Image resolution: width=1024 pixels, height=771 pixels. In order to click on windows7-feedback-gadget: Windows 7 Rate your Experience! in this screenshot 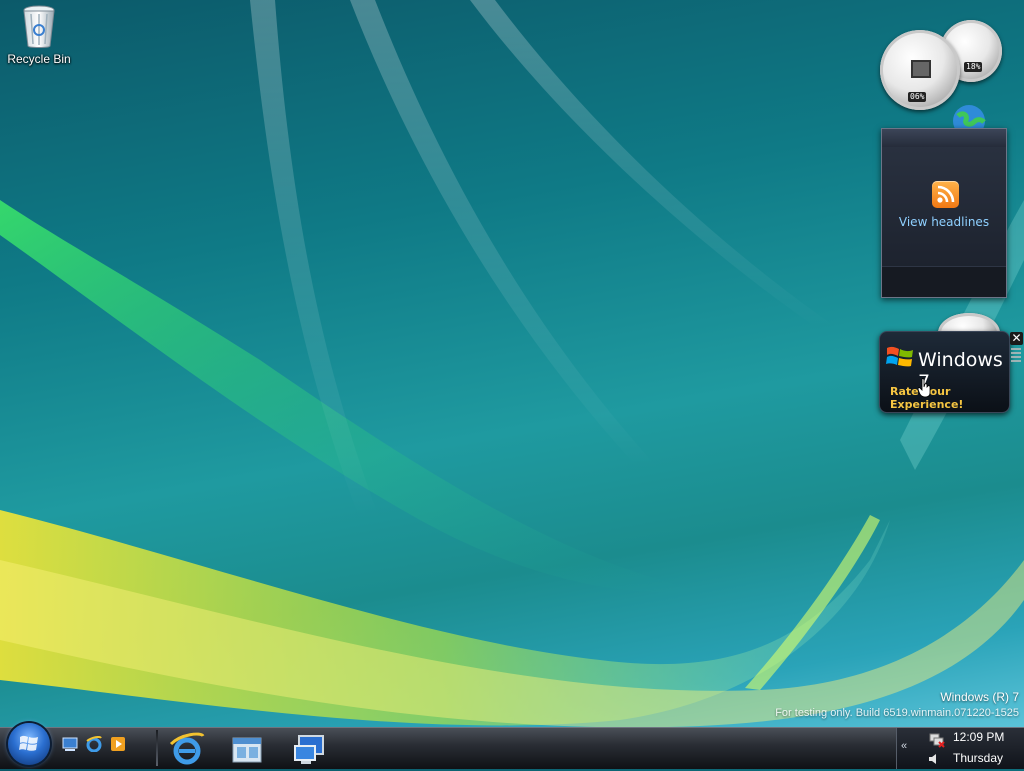, I will do `click(944, 372)`.